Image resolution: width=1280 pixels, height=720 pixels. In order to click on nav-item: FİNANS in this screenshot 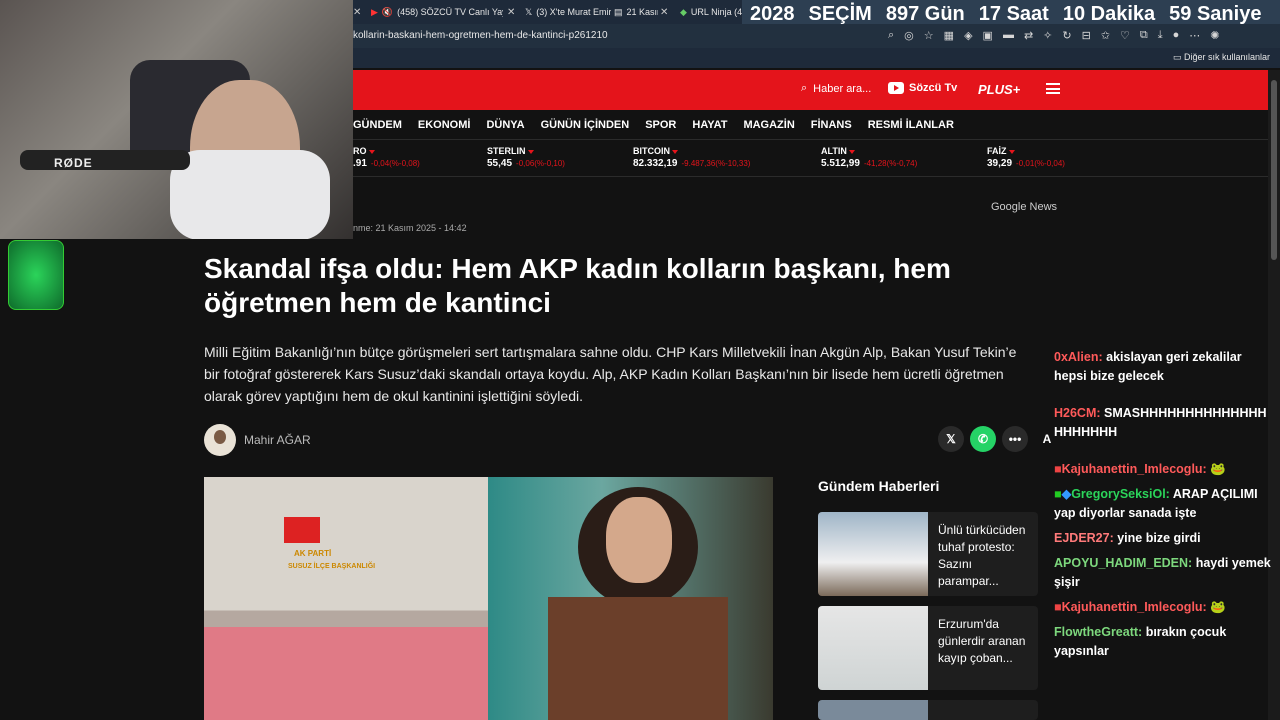, I will do `click(831, 125)`.